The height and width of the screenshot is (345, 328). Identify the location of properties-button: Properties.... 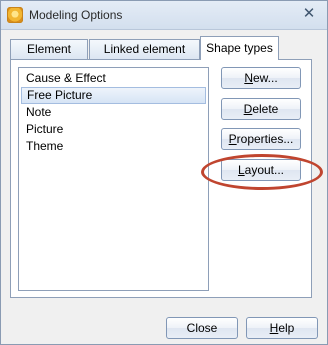
(261, 139).